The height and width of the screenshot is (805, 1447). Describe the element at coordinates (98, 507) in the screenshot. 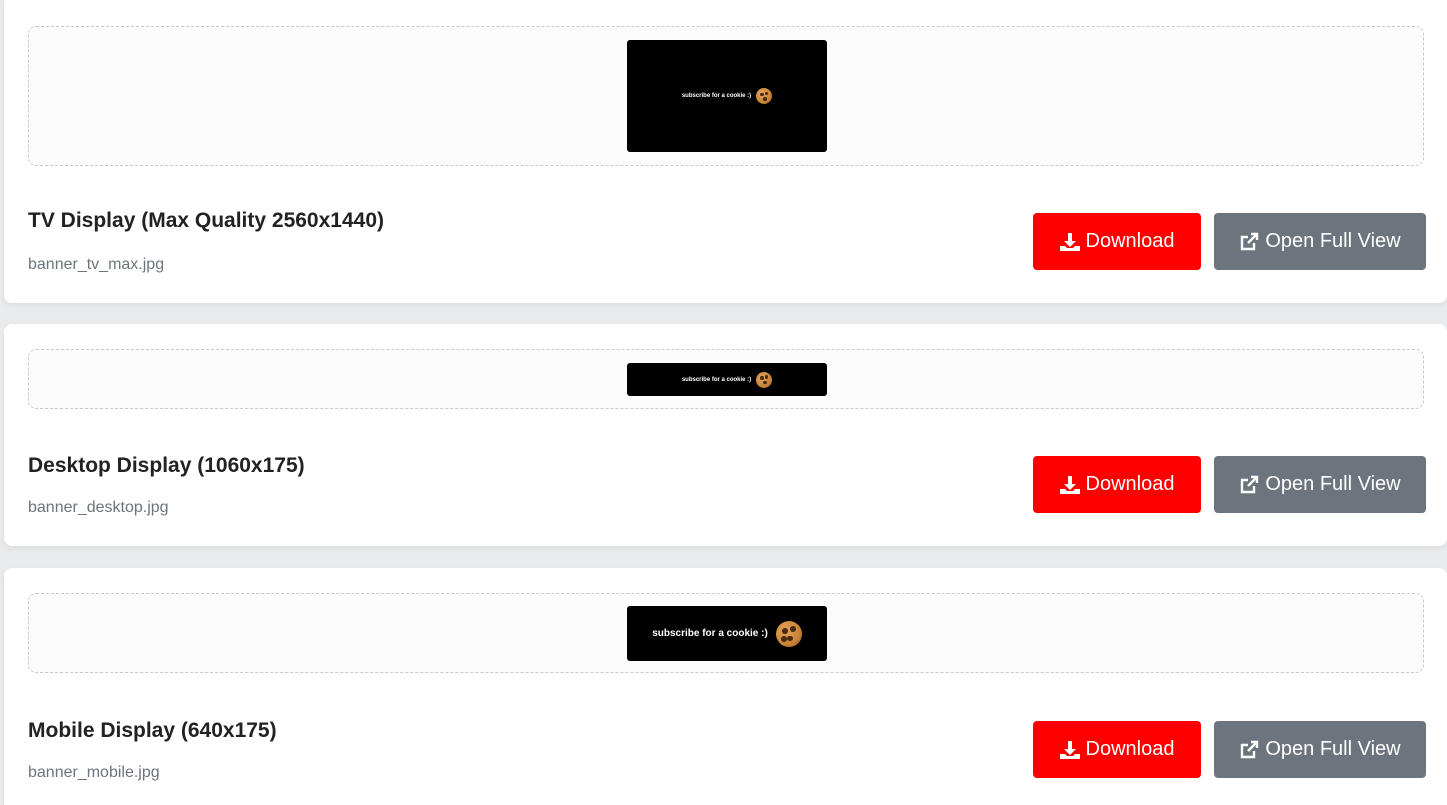

I see `card-filename: banner_desktop.jpg` at that location.